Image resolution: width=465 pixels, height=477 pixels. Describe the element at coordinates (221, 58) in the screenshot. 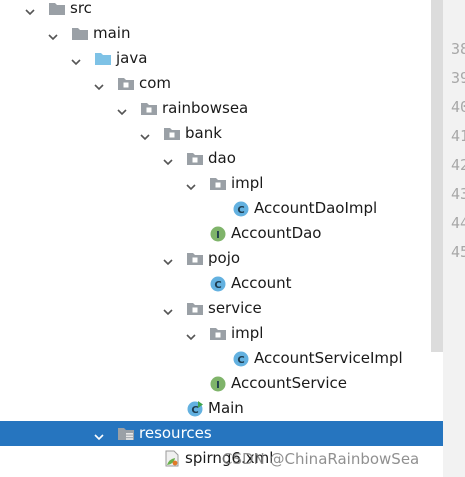

I see `tree-node-java: java` at that location.